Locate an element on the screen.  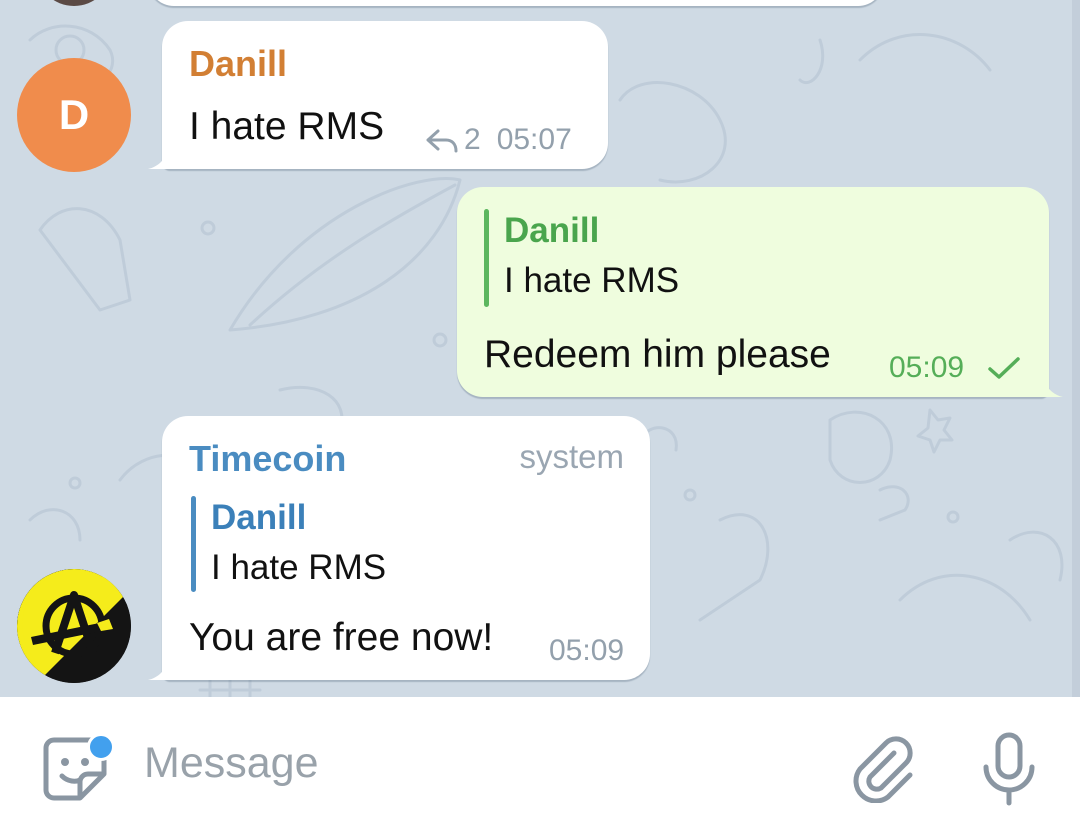
anarchy-logo-icon is located at coordinates (74, 626).